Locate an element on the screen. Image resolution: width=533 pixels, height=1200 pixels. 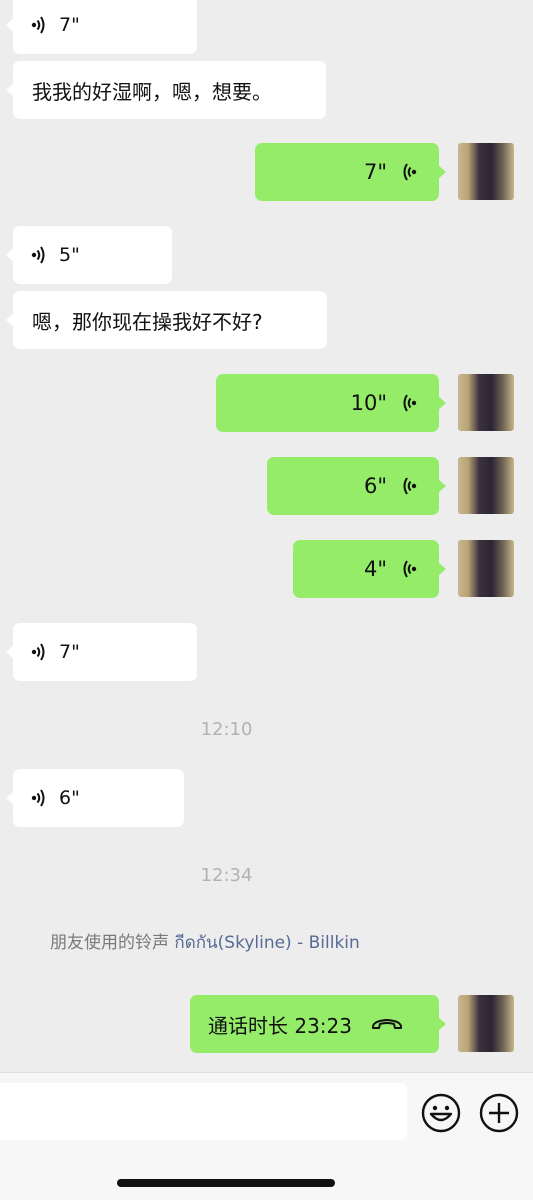
message-timestamp: 12:34 is located at coordinates (226, 875).